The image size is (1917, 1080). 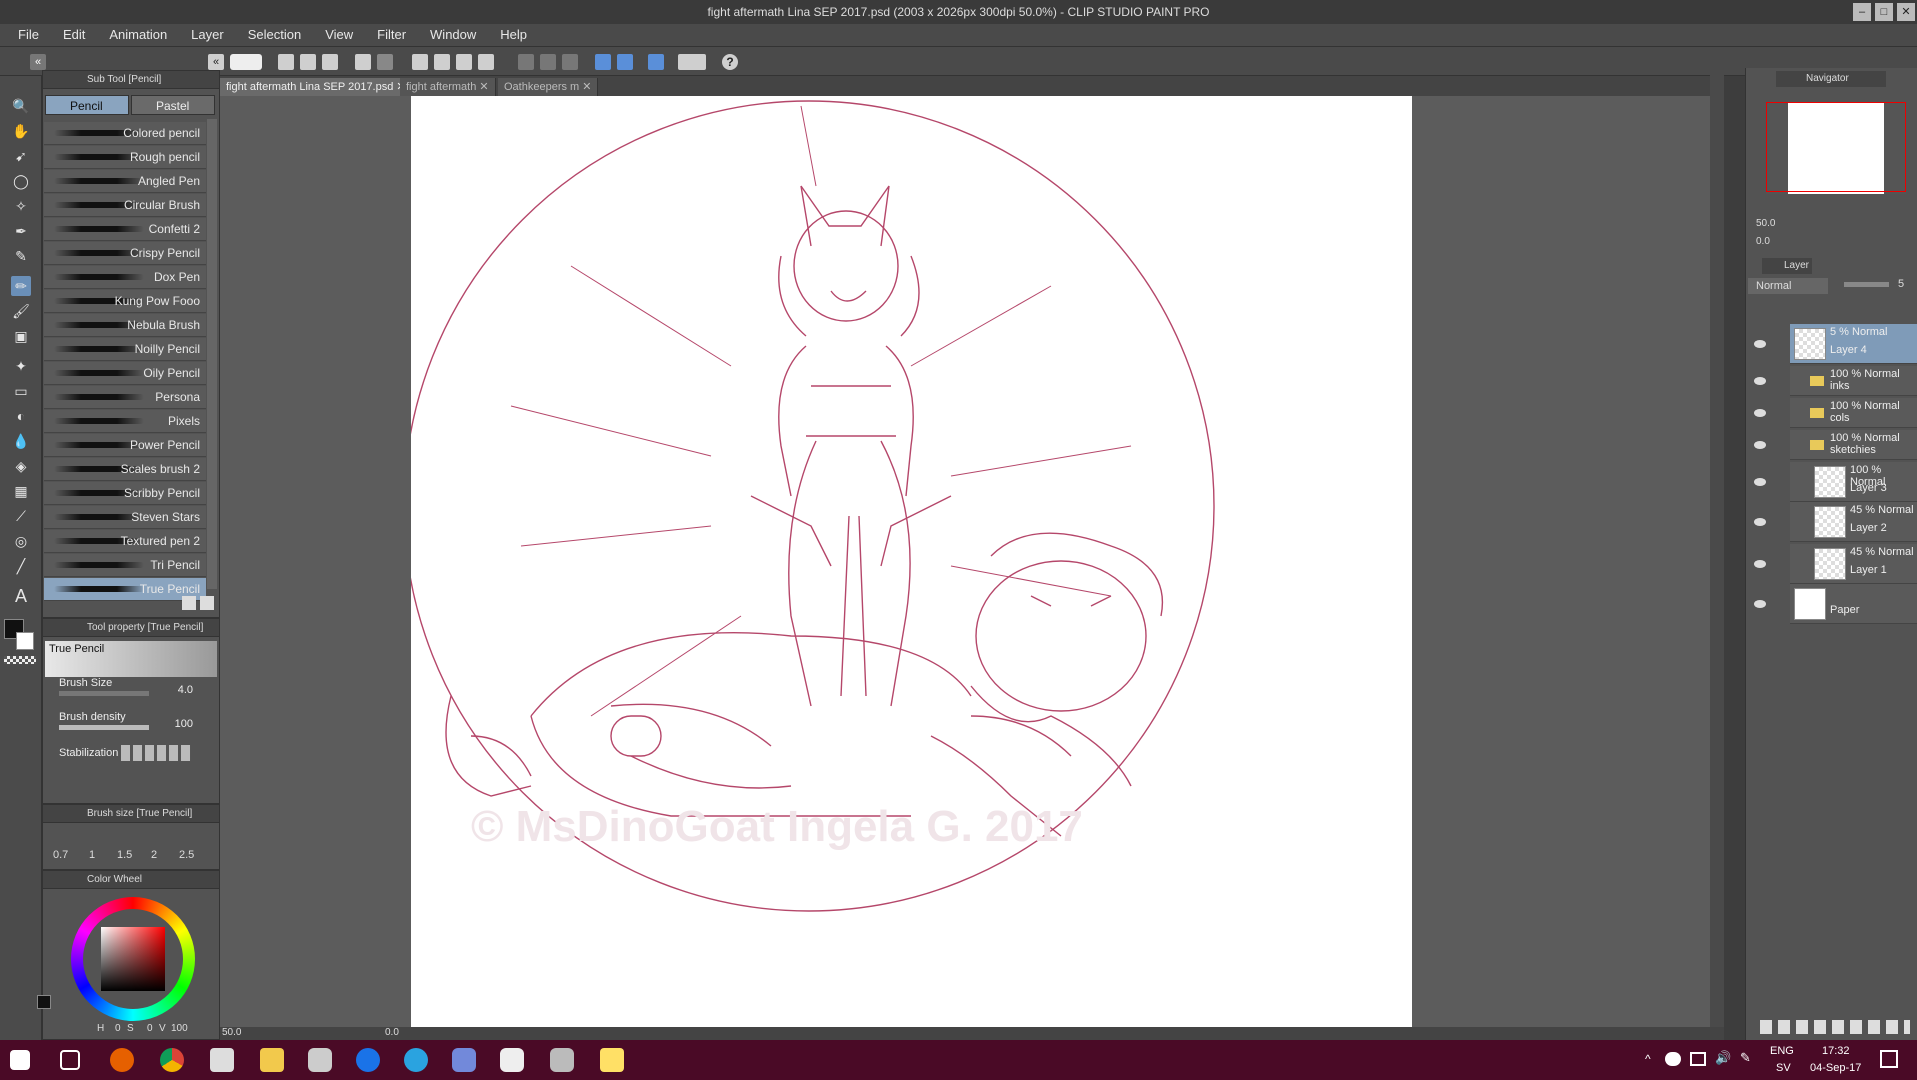 What do you see at coordinates (21, 256) in the screenshot?
I see `pen-tool-icon: ✎` at bounding box center [21, 256].